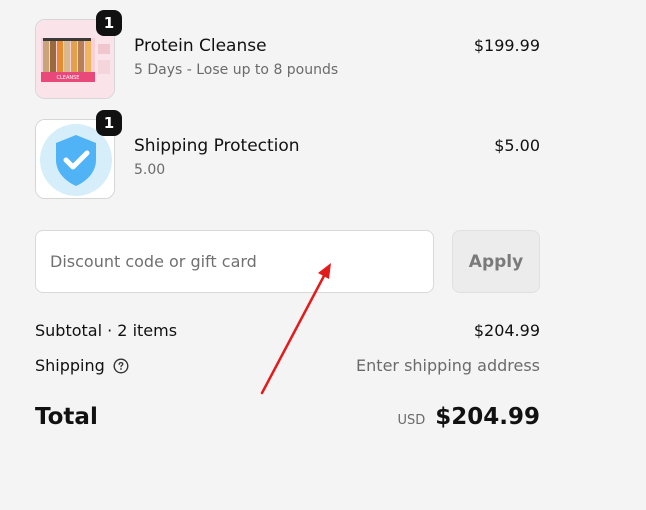  I want to click on shipping-row: Shipping Enter shipping address, so click(287, 365).